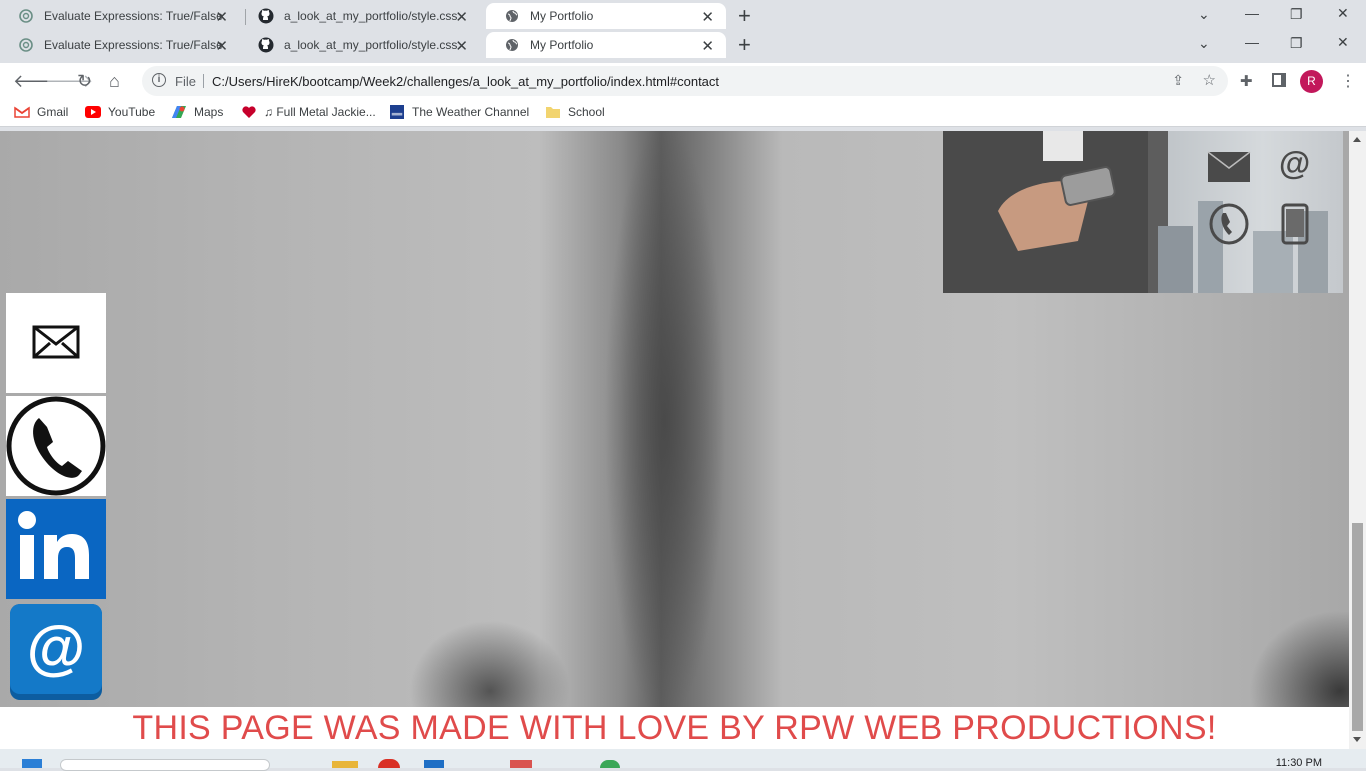 Image resolution: width=1366 pixels, height=771 pixels. Describe the element at coordinates (683, 760) in the screenshot. I see `os-taskbar: 11:30 PM` at that location.